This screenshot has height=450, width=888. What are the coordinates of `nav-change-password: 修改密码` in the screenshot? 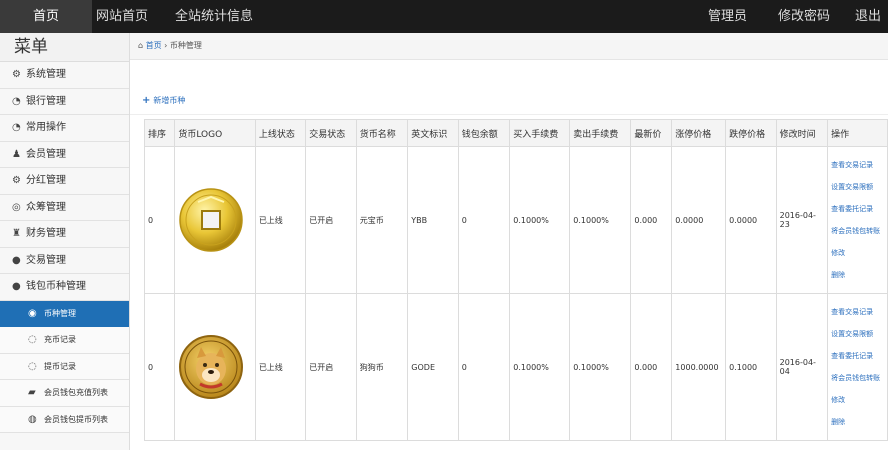 It's located at (804, 16).